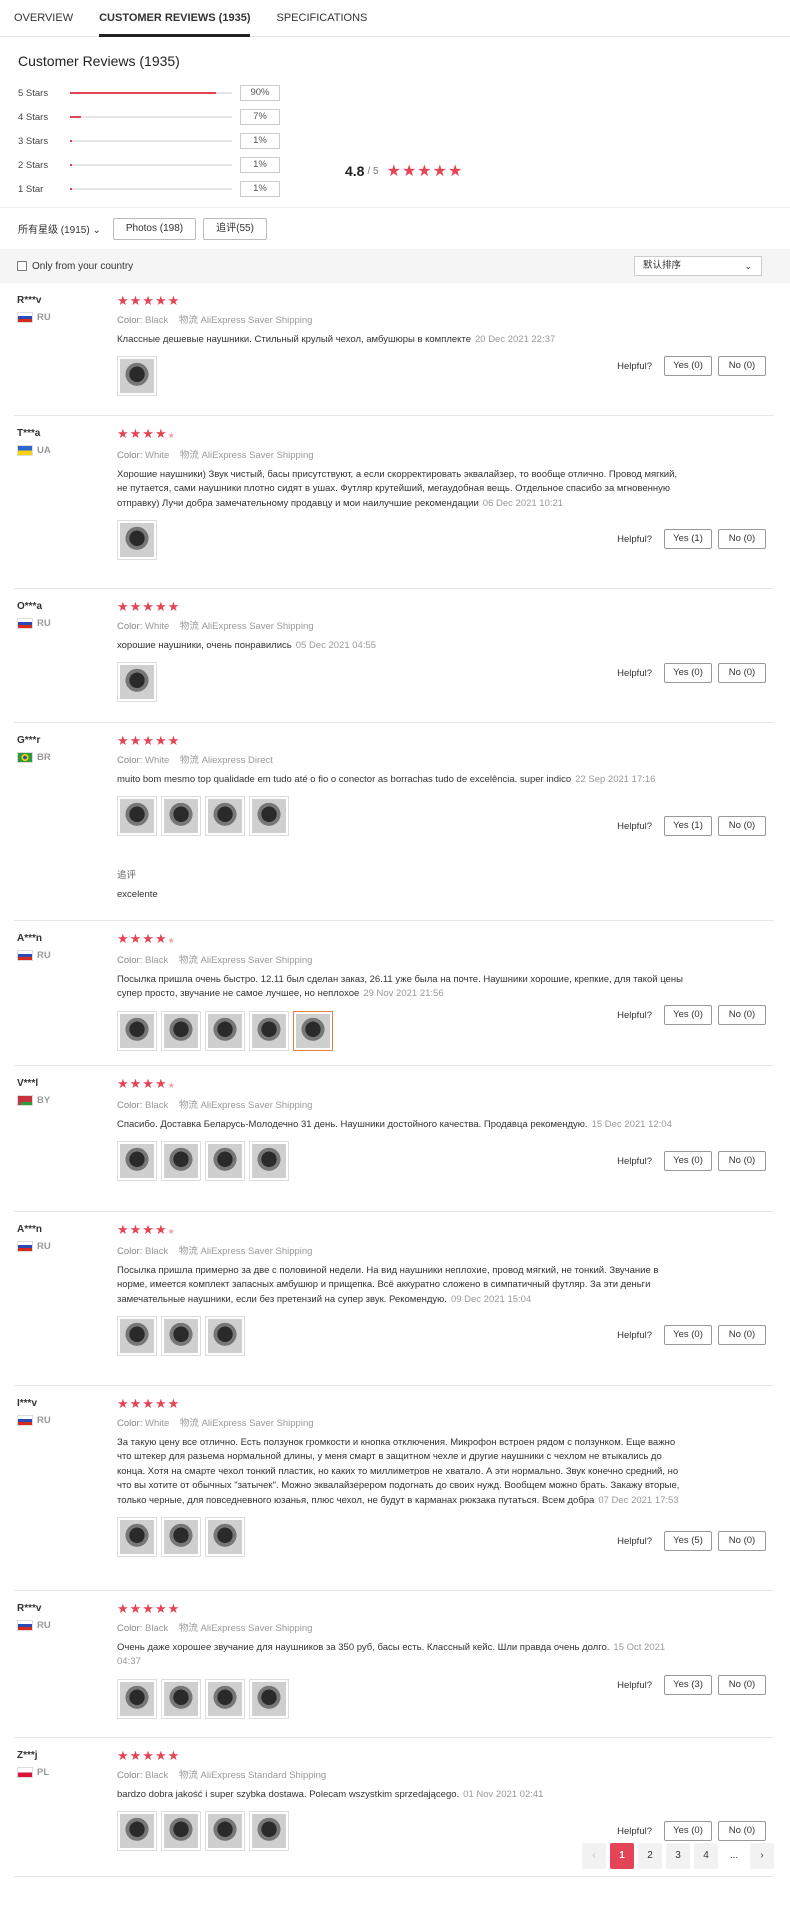  I want to click on next-page-button: ›, so click(762, 1856).